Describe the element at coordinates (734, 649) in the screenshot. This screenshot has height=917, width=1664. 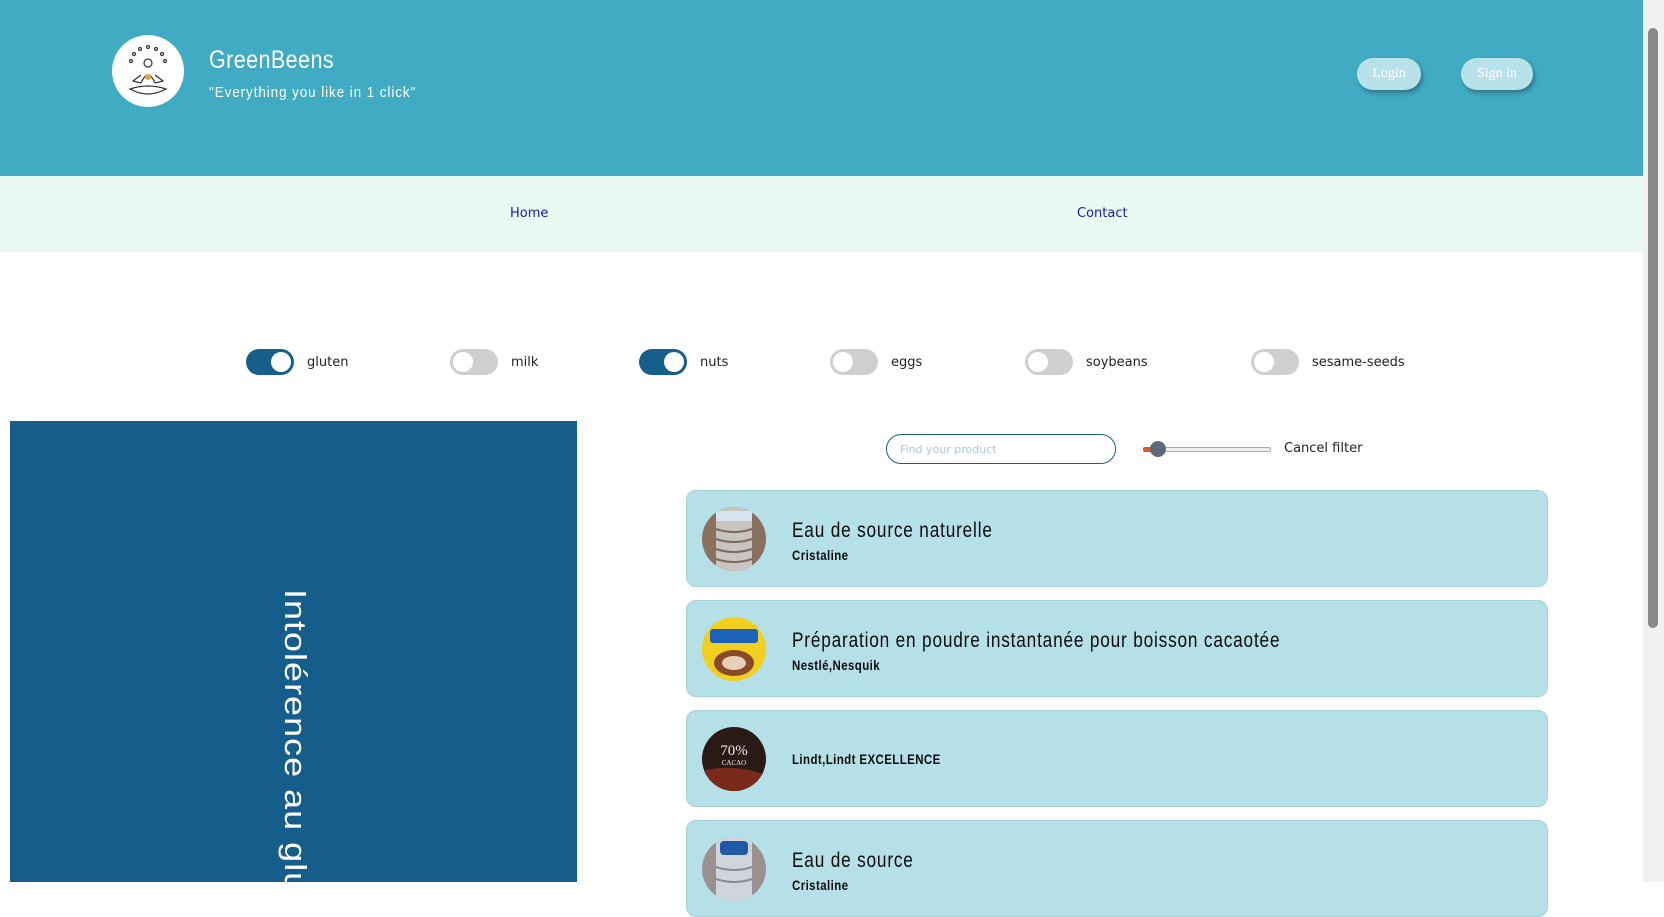
I see `nesquik-box-image` at that location.